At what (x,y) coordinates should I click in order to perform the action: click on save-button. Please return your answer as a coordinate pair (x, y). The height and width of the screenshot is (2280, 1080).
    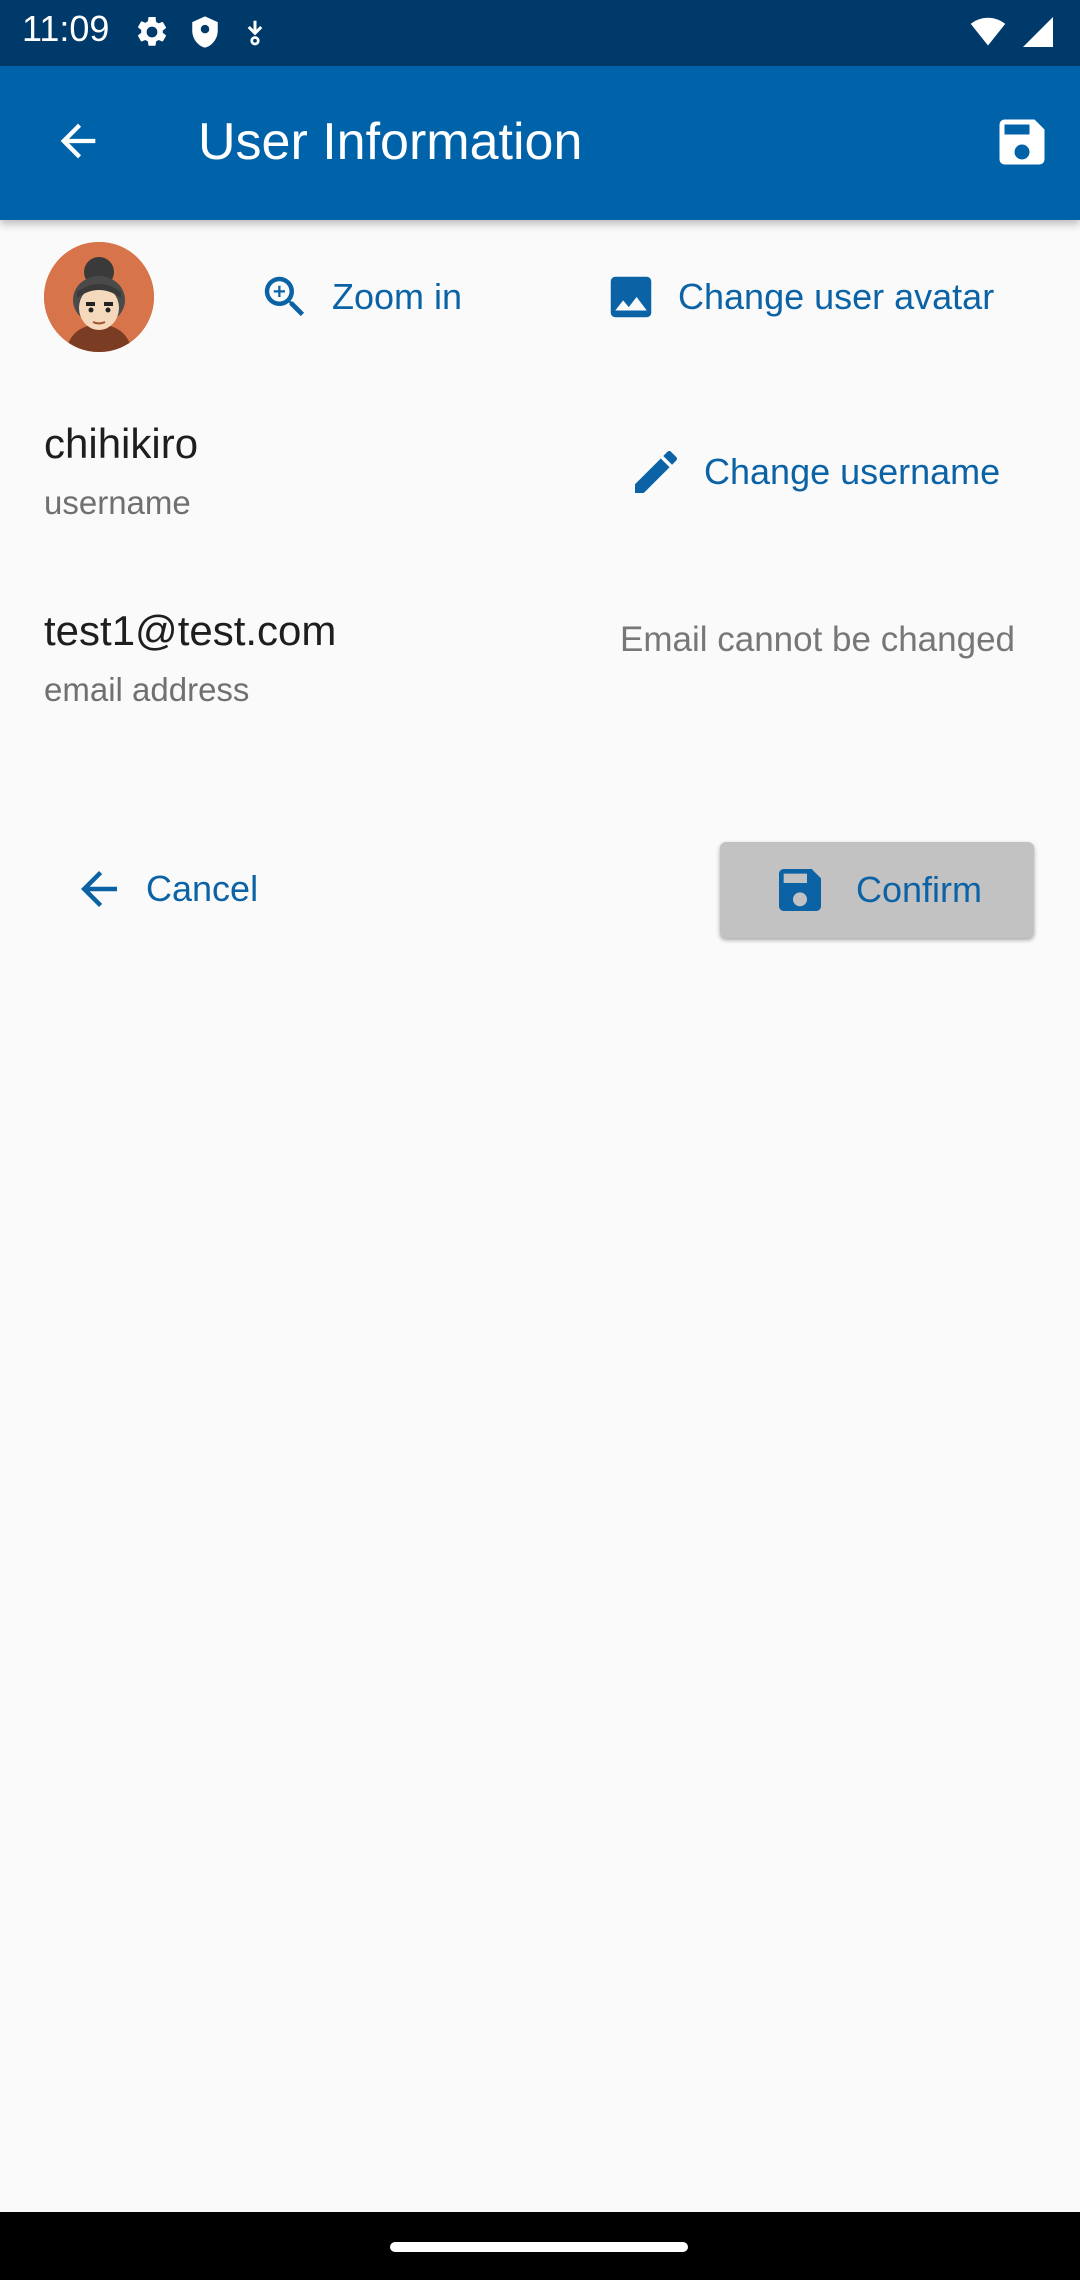
    Looking at the image, I should click on (1022, 142).